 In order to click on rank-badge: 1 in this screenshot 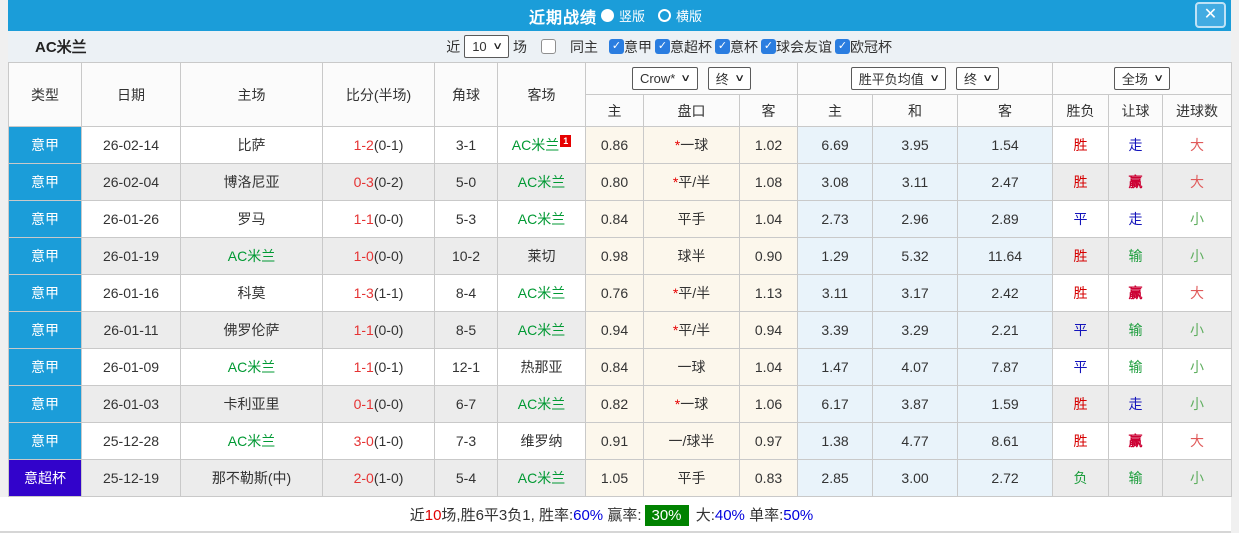, I will do `click(566, 141)`.